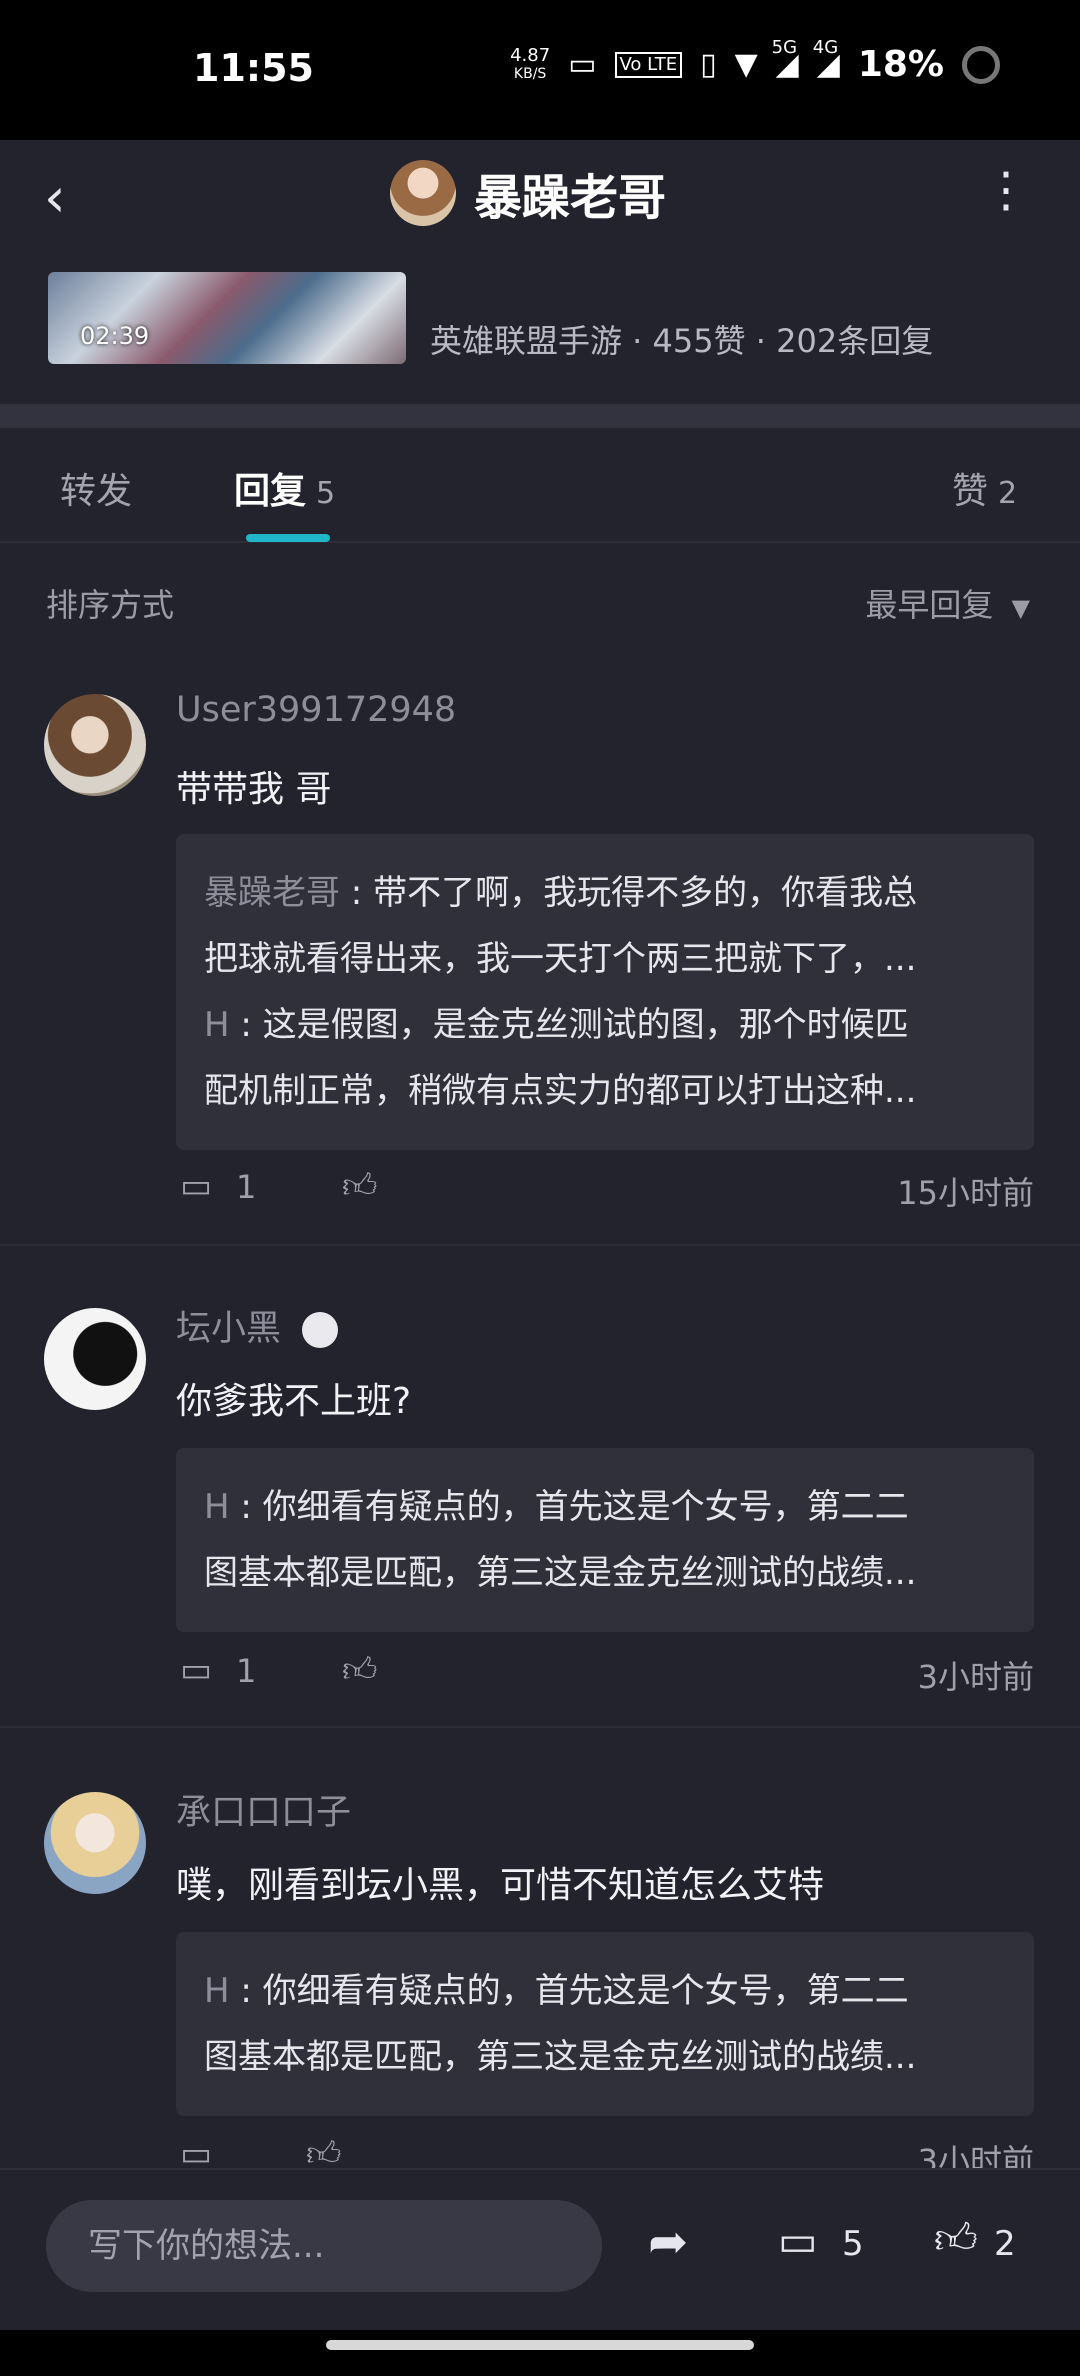 Image resolution: width=1080 pixels, height=2376 pixels. I want to click on page-title: 暴躁老哥, so click(570, 198).